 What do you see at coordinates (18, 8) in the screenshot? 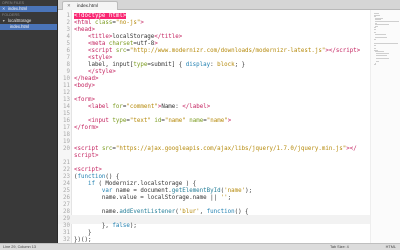
I see `open-file-label: index.html` at bounding box center [18, 8].